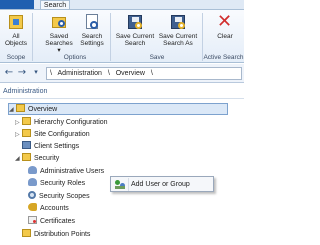 The height and width of the screenshot is (245, 320). What do you see at coordinates (62, 134) in the screenshot?
I see `tree-item-label: Site Configuration` at bounding box center [62, 134].